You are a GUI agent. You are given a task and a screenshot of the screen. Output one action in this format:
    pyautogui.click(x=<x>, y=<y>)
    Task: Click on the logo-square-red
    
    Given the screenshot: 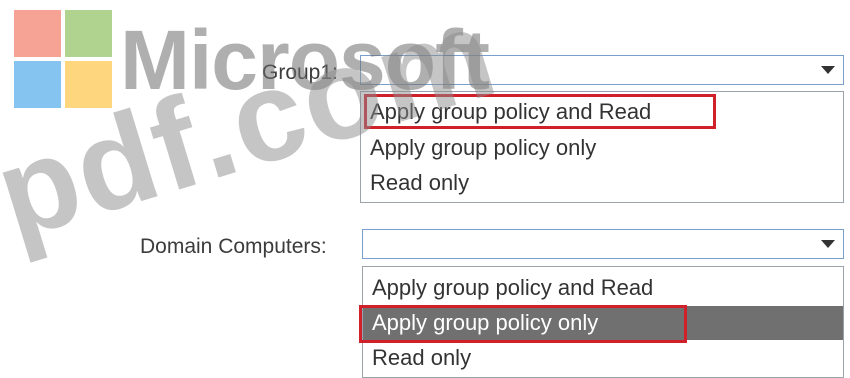 What is the action you would take?
    pyautogui.click(x=37, y=33)
    